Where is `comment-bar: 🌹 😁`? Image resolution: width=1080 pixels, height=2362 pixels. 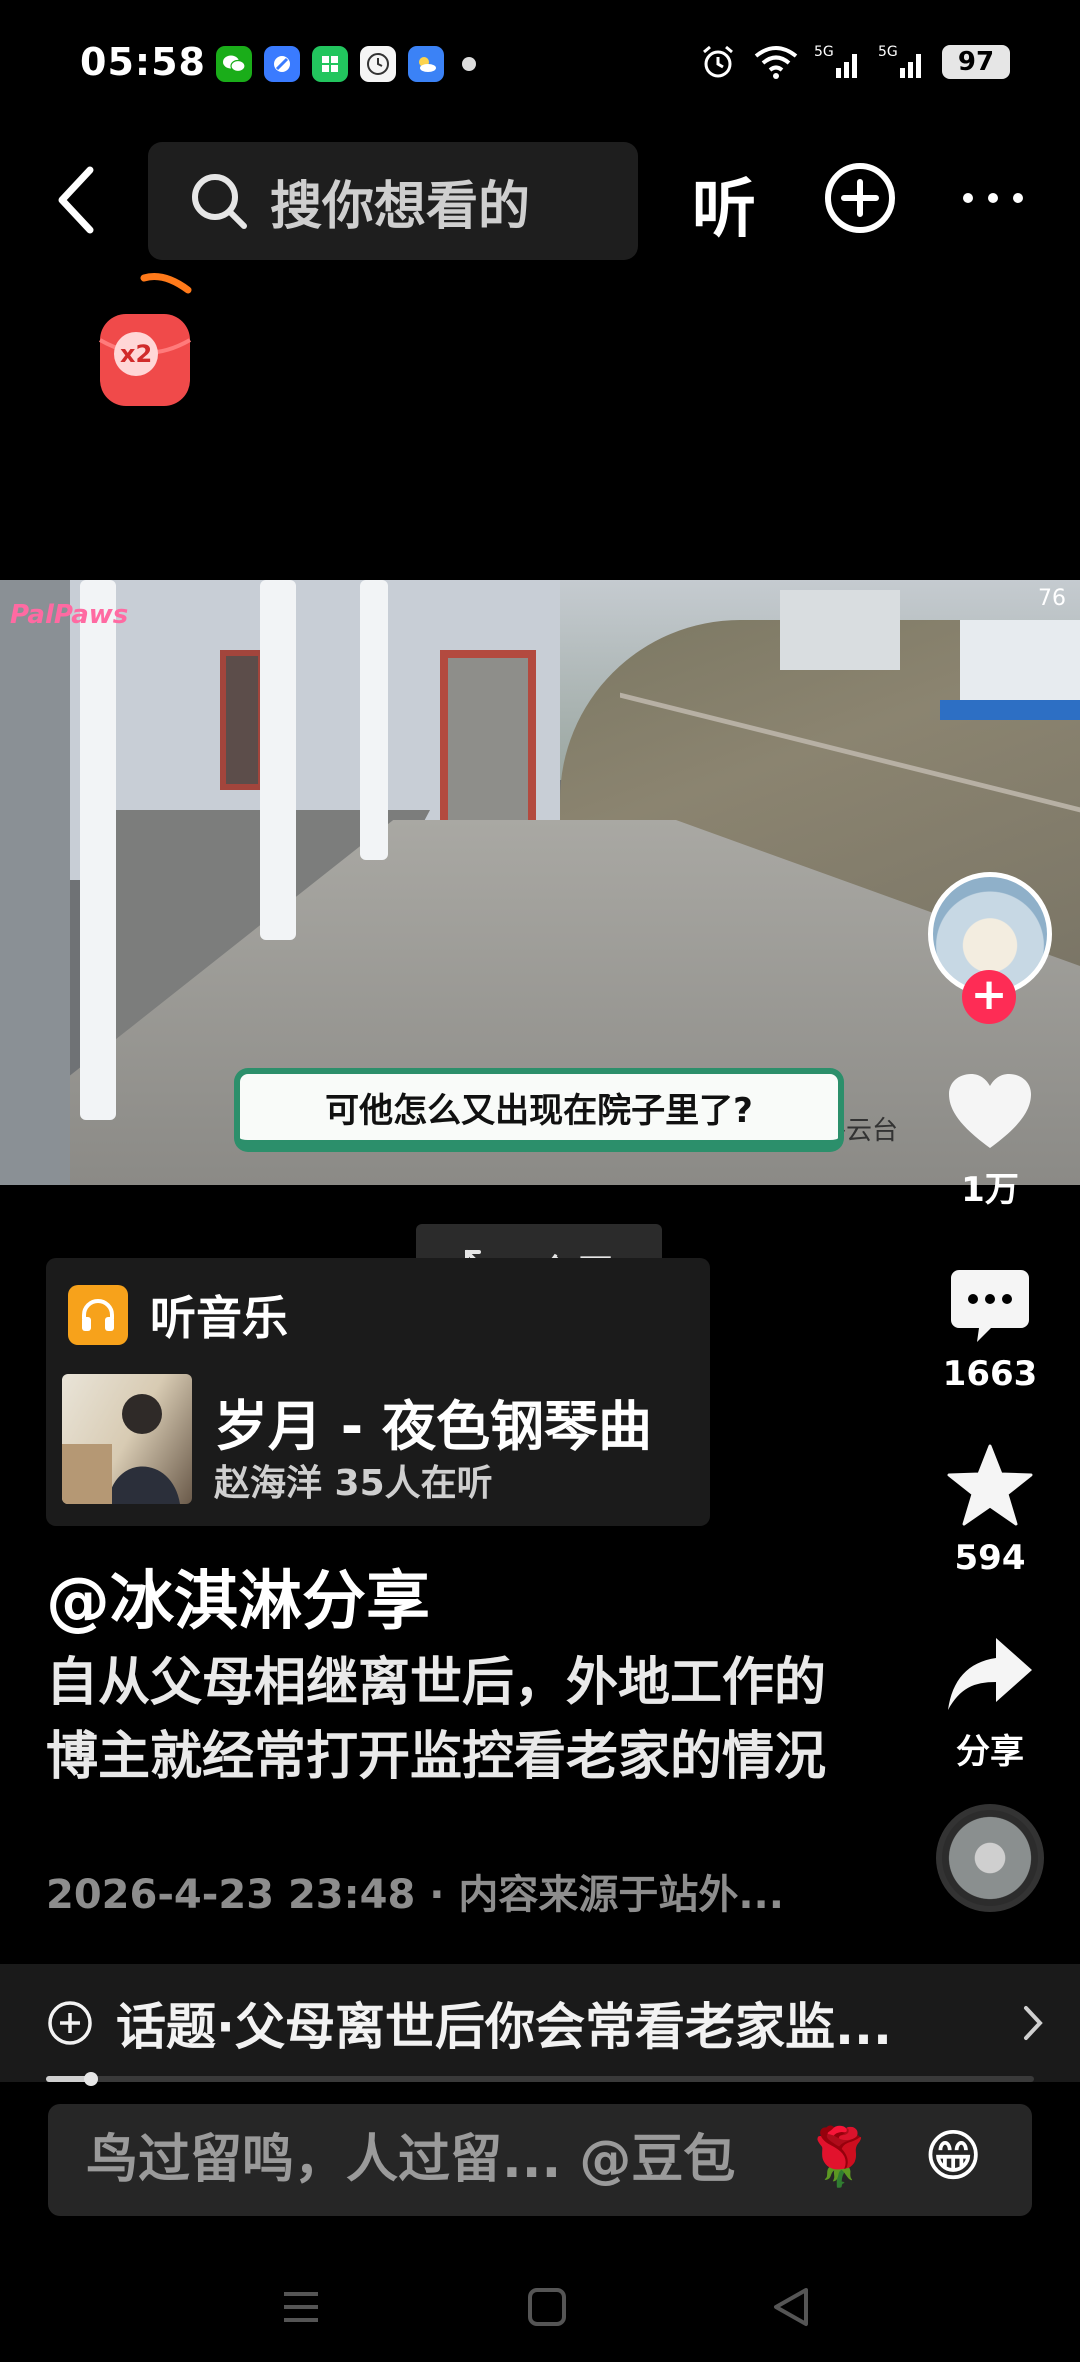
comment-bar: 🌹 😁 is located at coordinates (540, 2160).